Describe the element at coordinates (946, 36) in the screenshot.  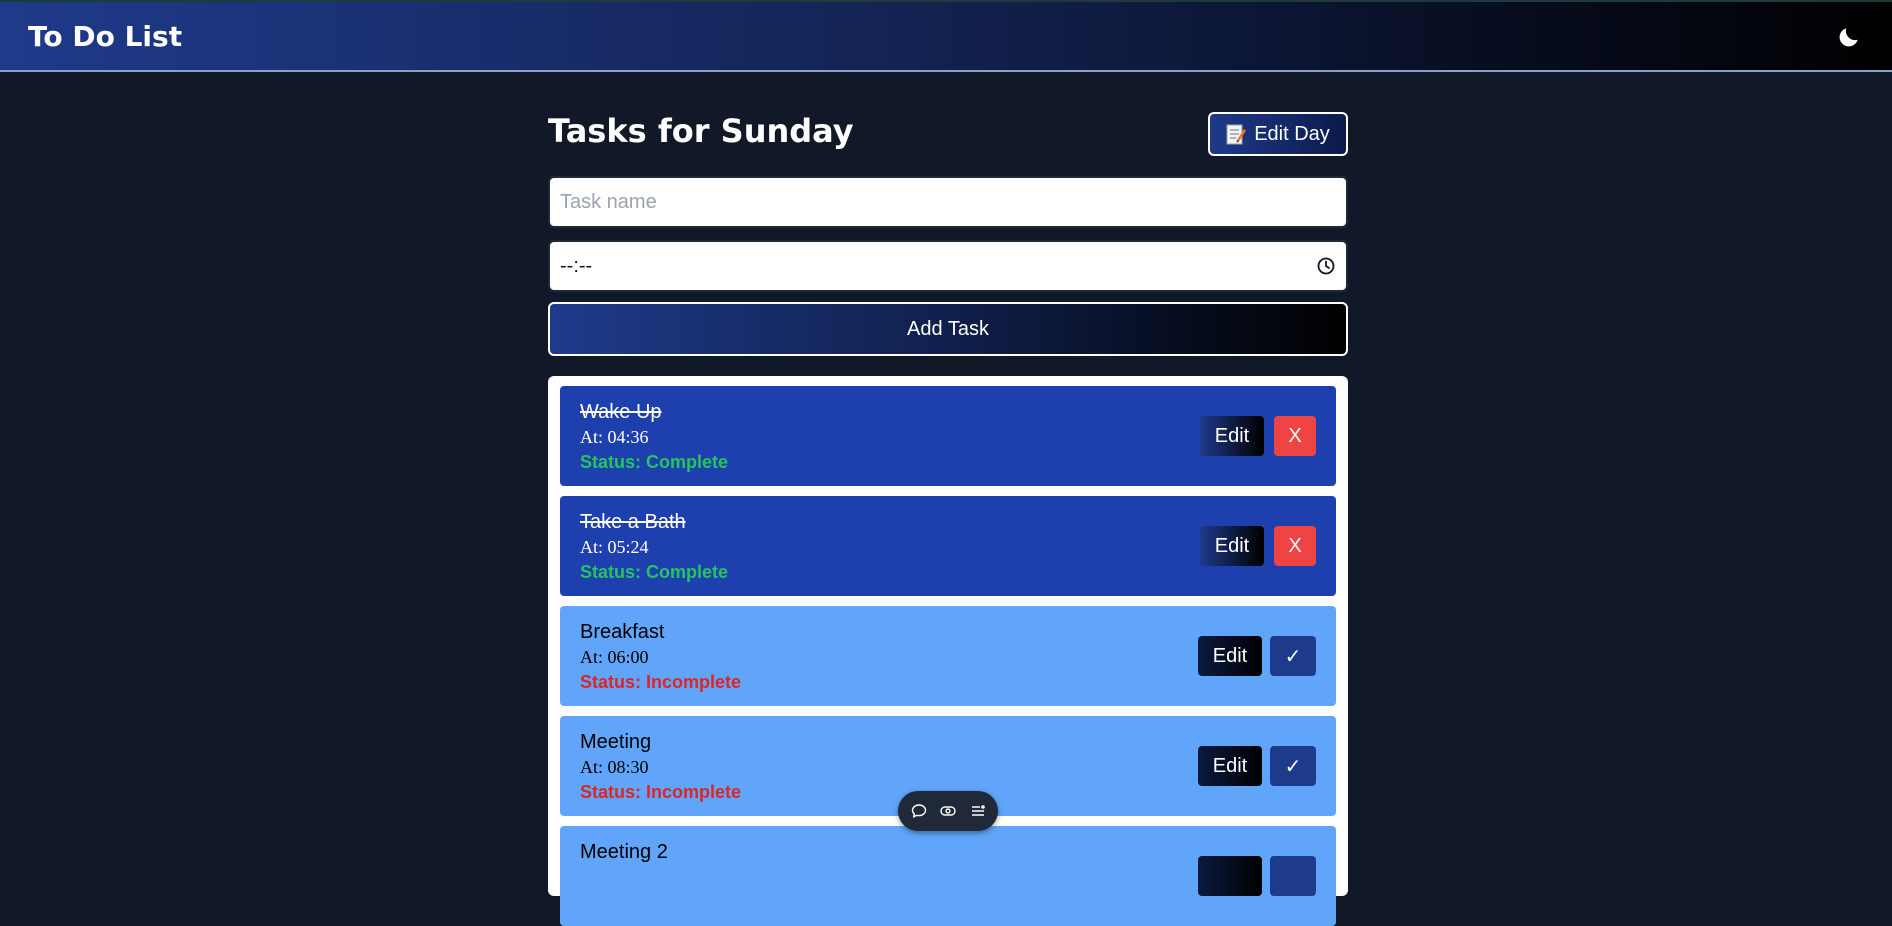
I see `navbar: To Do List` at that location.